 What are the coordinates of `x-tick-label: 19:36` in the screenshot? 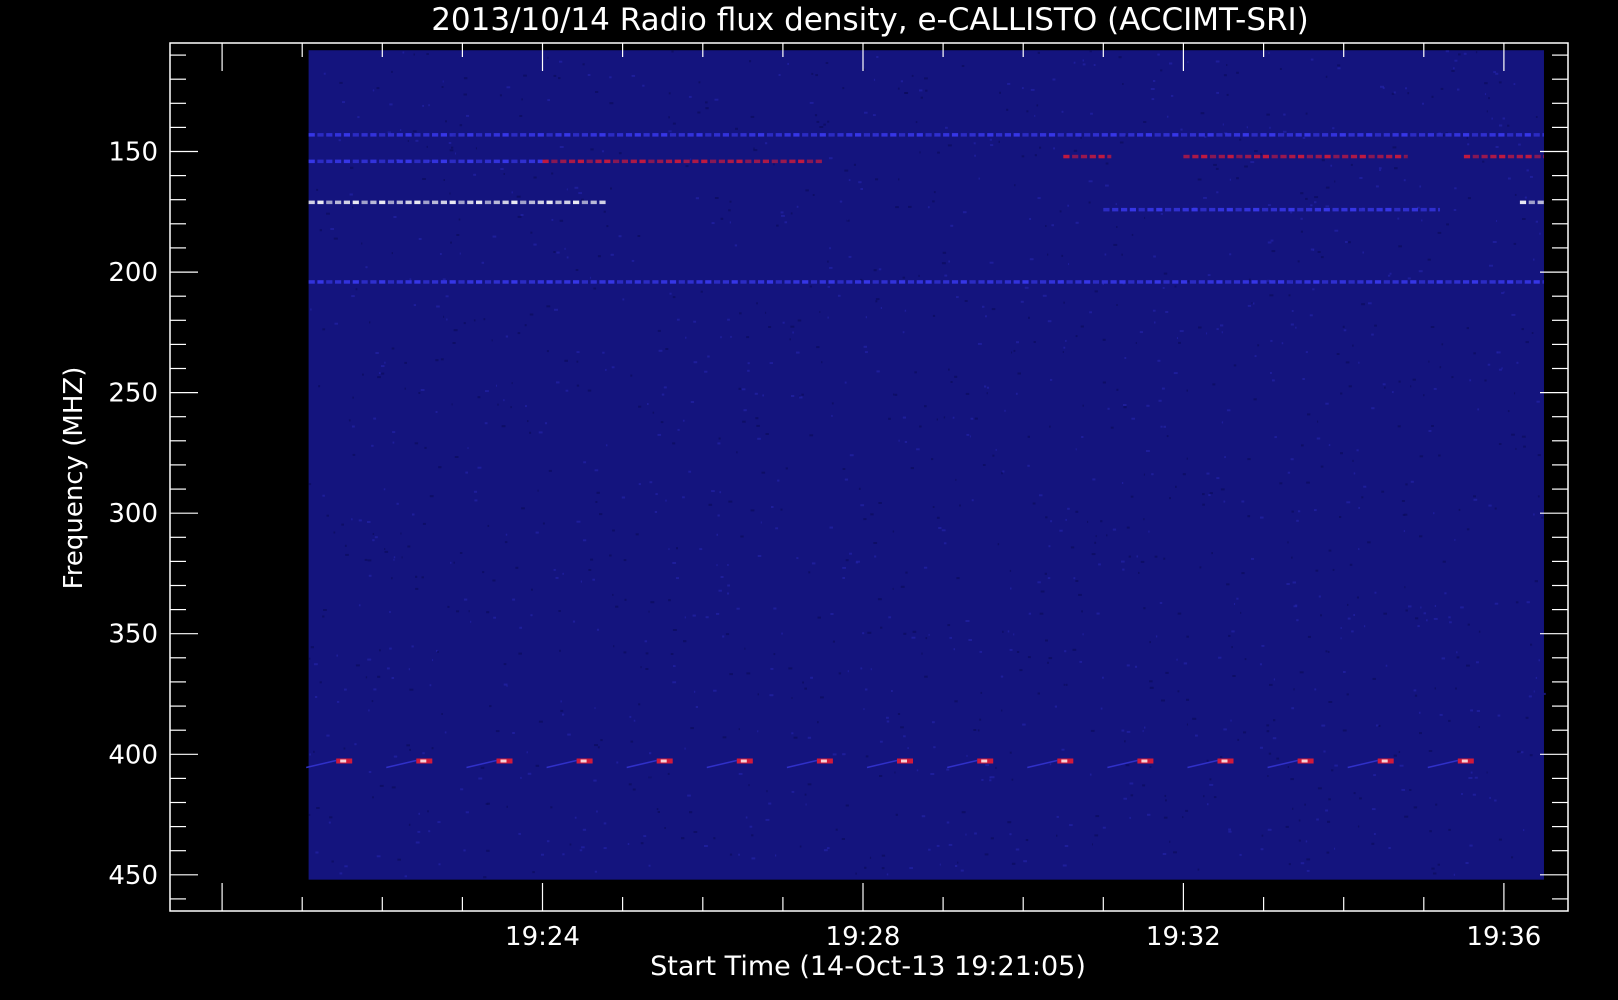 It's located at (1503, 937).